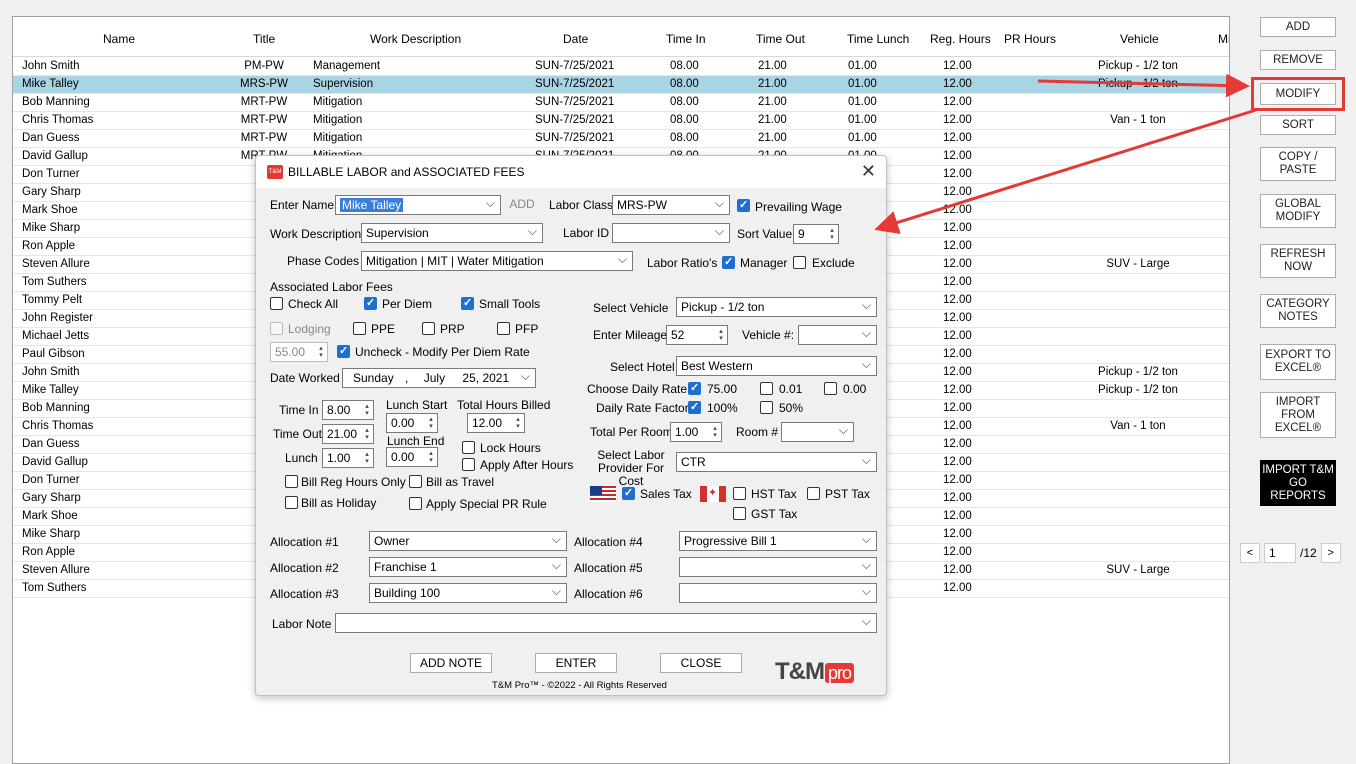 This screenshot has width=1356, height=764. I want to click on annotation-arrows, so click(1065, 154).